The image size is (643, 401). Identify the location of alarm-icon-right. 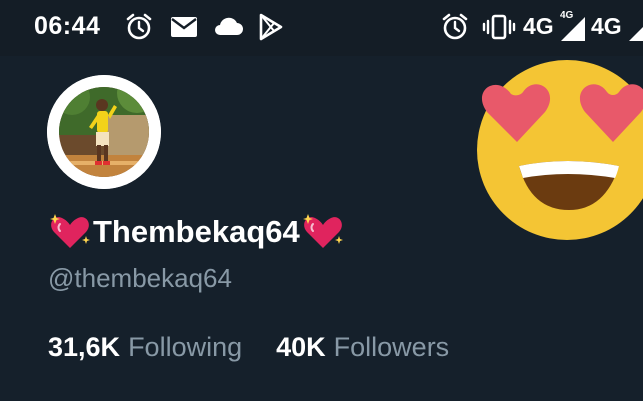
(455, 27).